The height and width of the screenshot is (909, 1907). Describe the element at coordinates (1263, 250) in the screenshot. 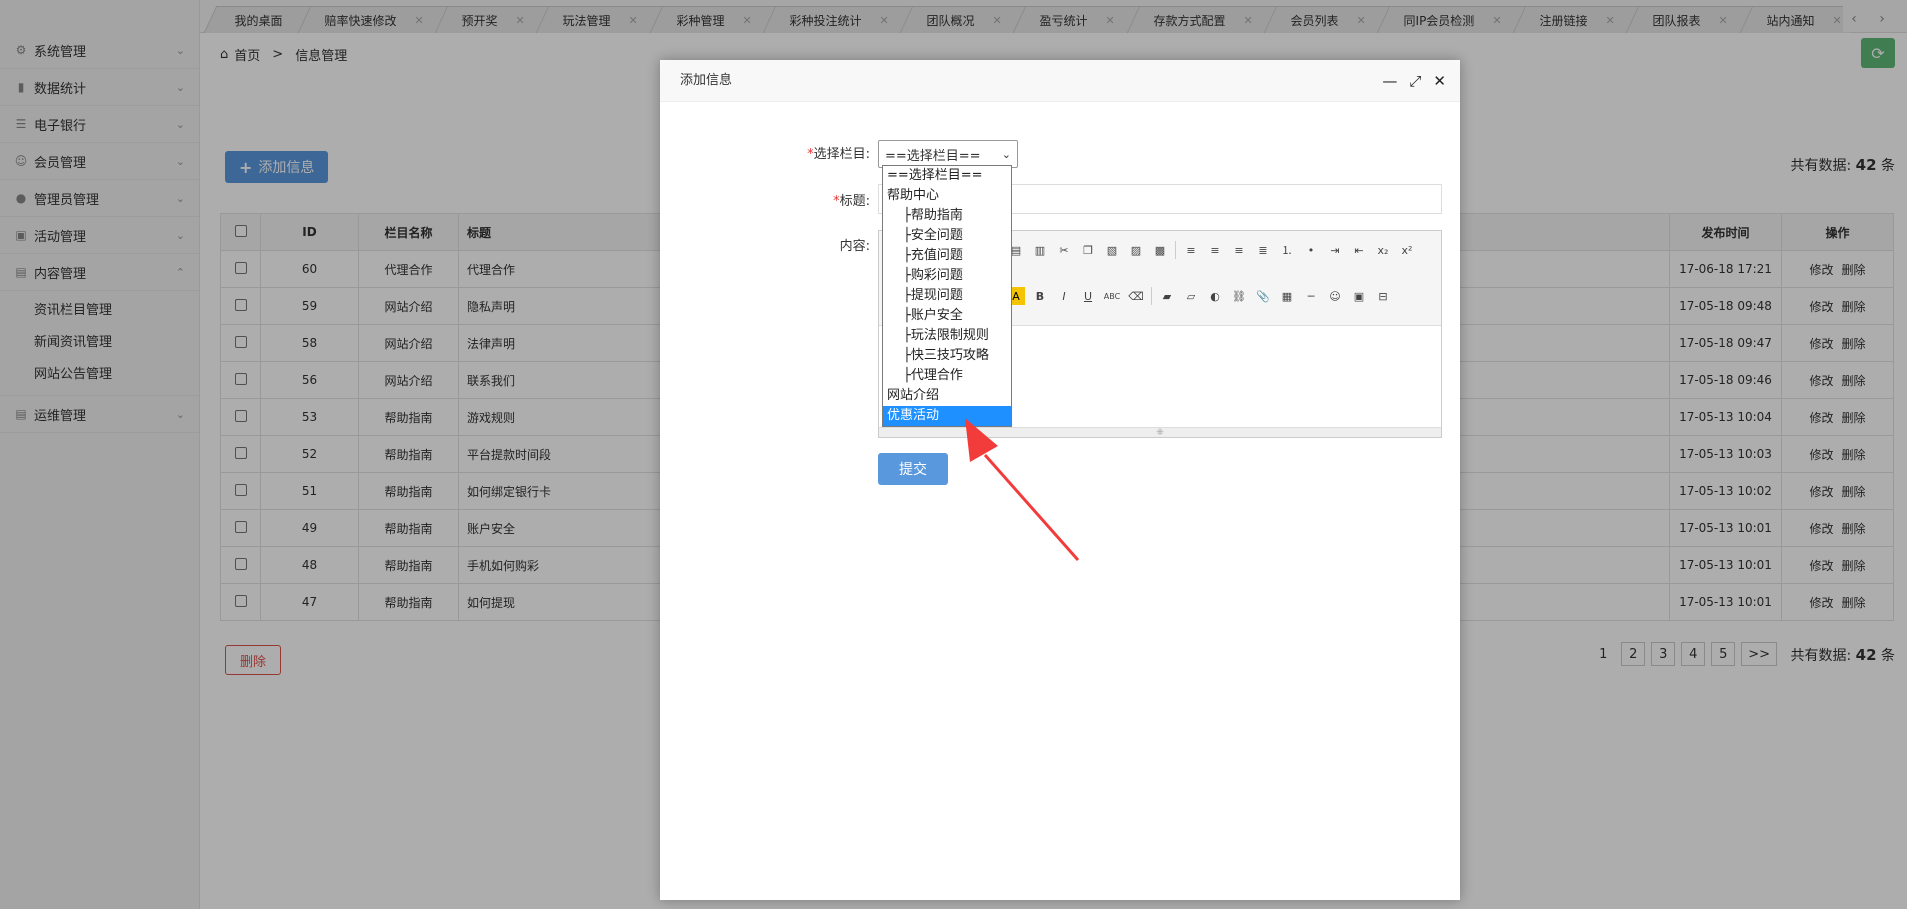

I see `justify-icon: ≣` at that location.